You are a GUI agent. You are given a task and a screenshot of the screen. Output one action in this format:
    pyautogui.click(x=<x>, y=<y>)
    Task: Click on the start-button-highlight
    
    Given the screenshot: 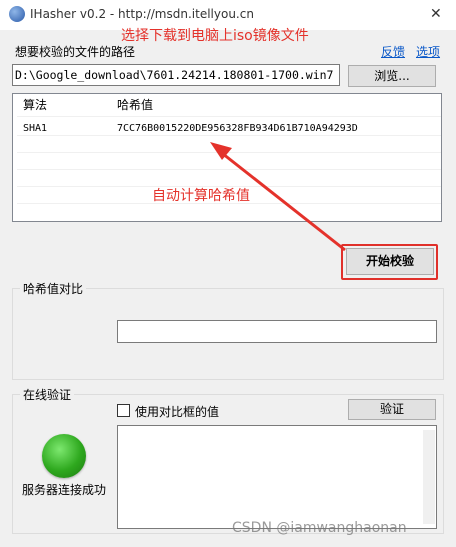 What is the action you would take?
    pyautogui.click(x=389, y=262)
    